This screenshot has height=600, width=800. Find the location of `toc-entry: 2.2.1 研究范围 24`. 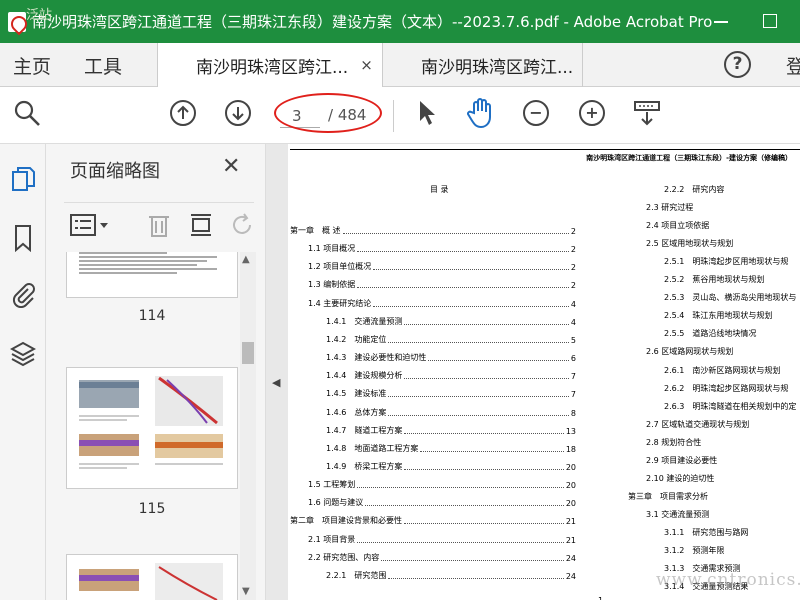

toc-entry: 2.2.1 研究范围 24 is located at coordinates (451, 575).